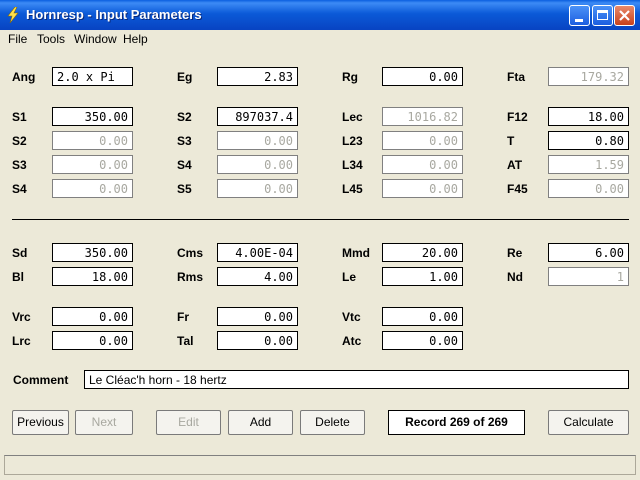 This screenshot has width=640, height=480. What do you see at coordinates (188, 422) in the screenshot?
I see `edit-button: Edit` at bounding box center [188, 422].